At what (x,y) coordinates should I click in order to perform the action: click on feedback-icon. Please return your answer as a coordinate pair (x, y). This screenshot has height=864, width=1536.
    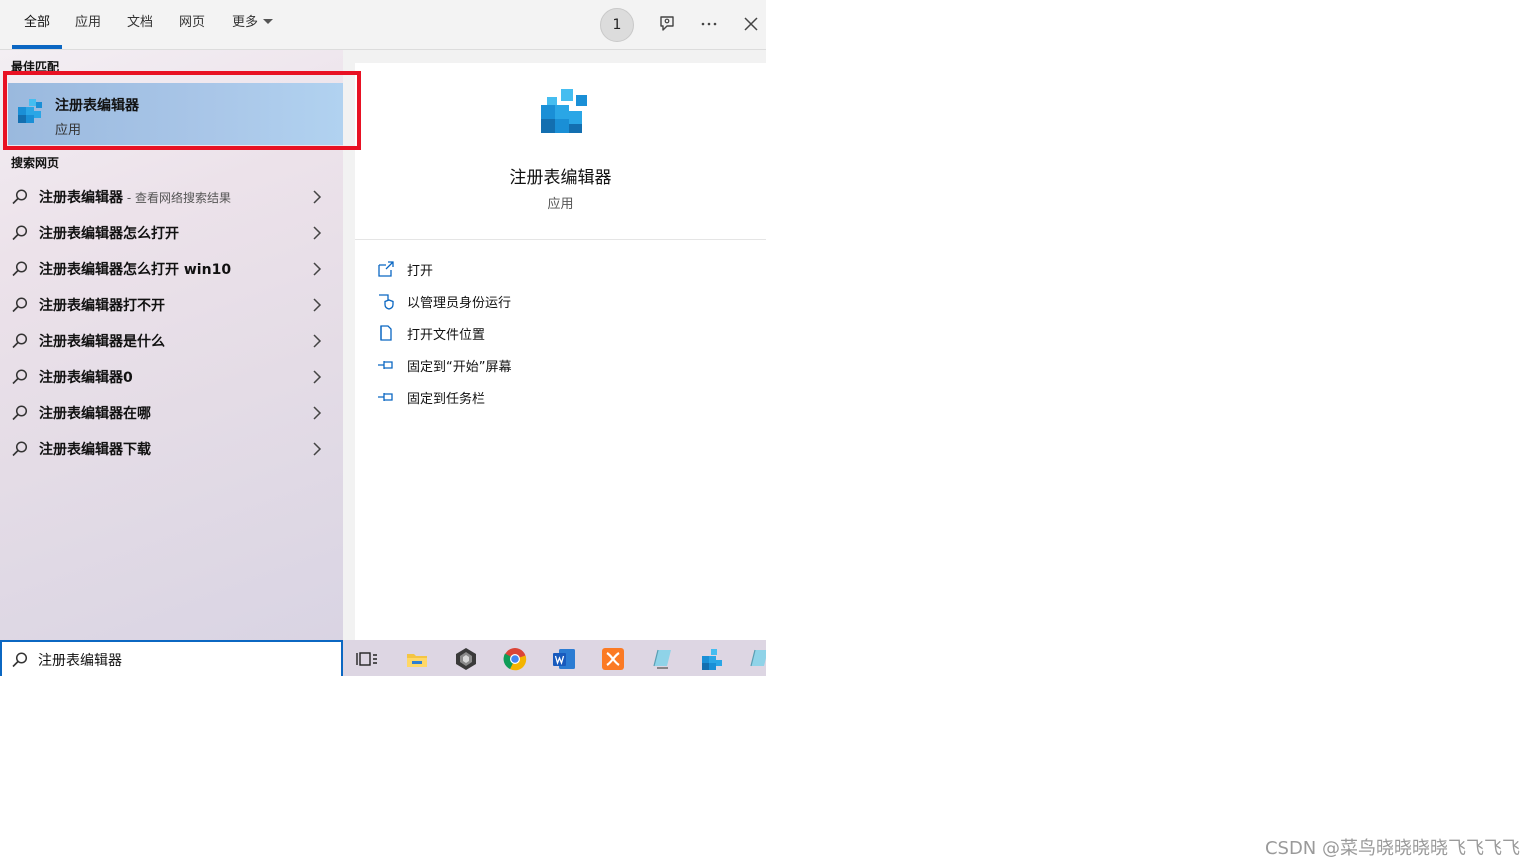
    Looking at the image, I should click on (667, 24).